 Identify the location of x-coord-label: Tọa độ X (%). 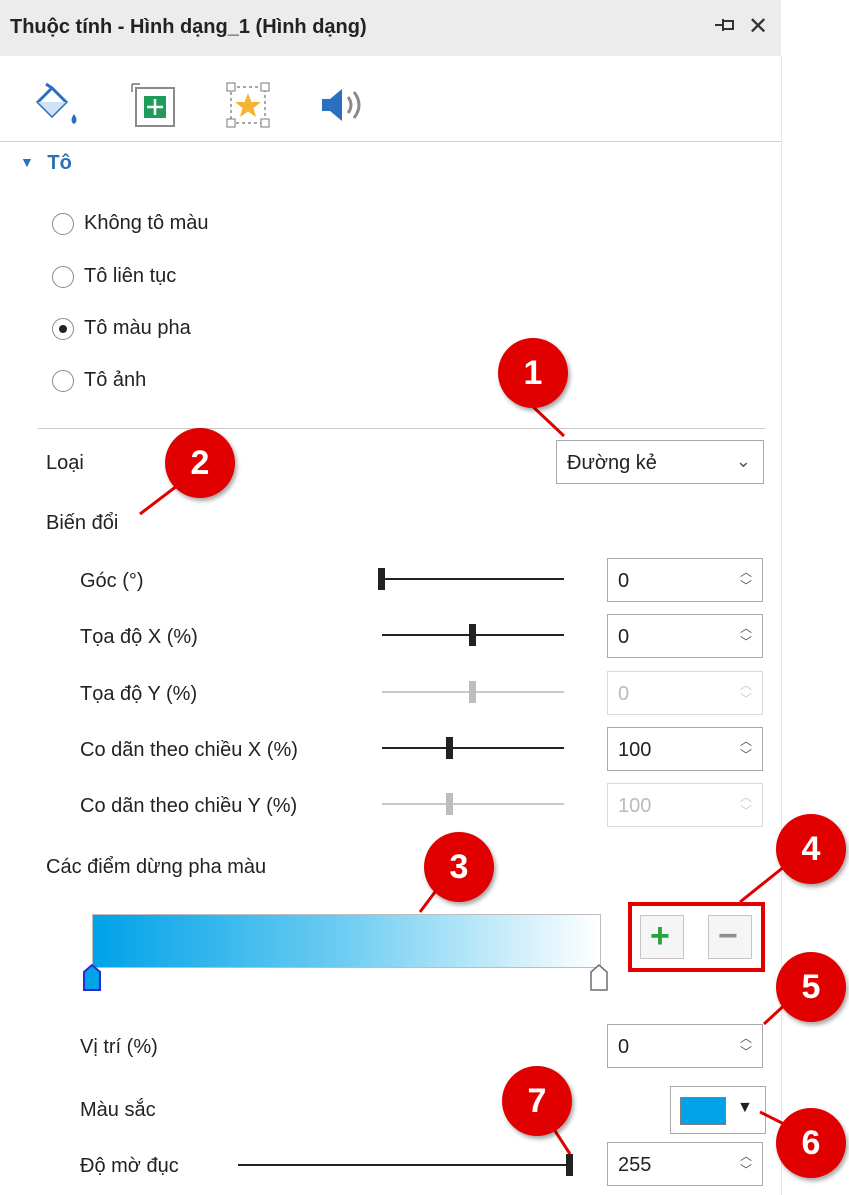
(139, 637).